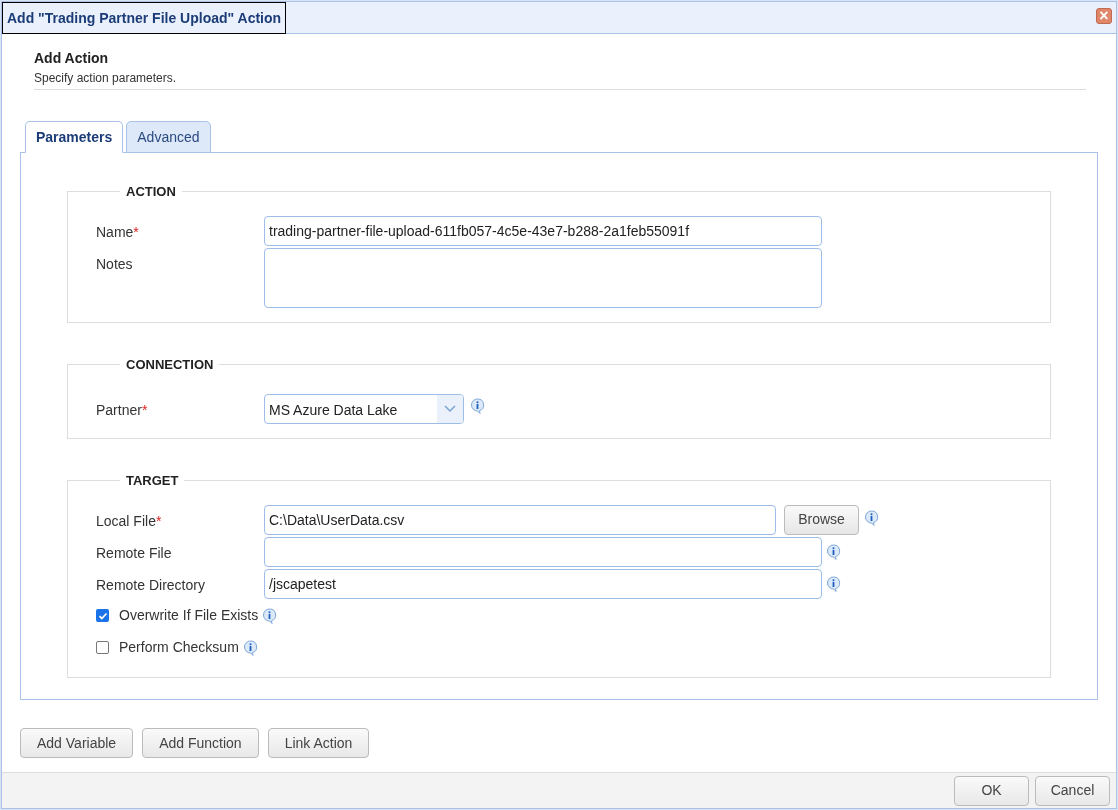  Describe the element at coordinates (74, 137) in the screenshot. I see `tab: Parameters` at that location.